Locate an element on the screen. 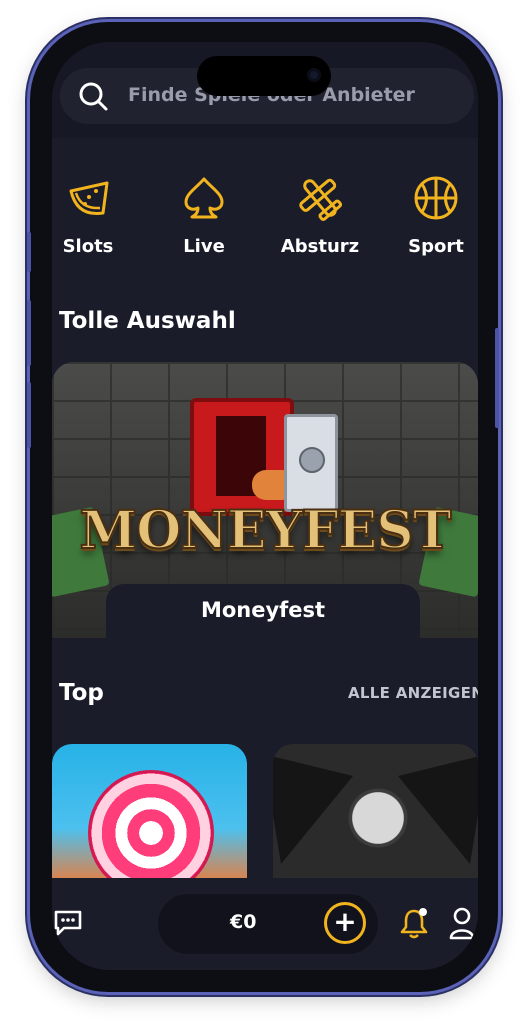 Image resolution: width=526 pixels, height=1024 pixels. category-label: Absturz is located at coordinates (320, 246).